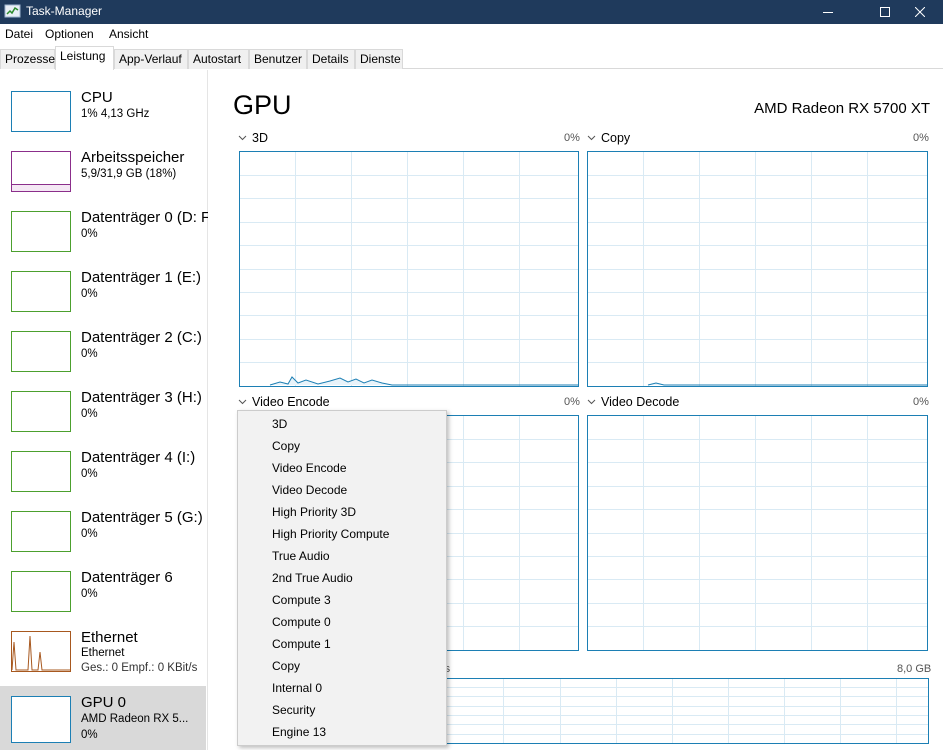 This screenshot has width=943, height=750. What do you see at coordinates (262, 105) in the screenshot?
I see `page-title: GPU` at bounding box center [262, 105].